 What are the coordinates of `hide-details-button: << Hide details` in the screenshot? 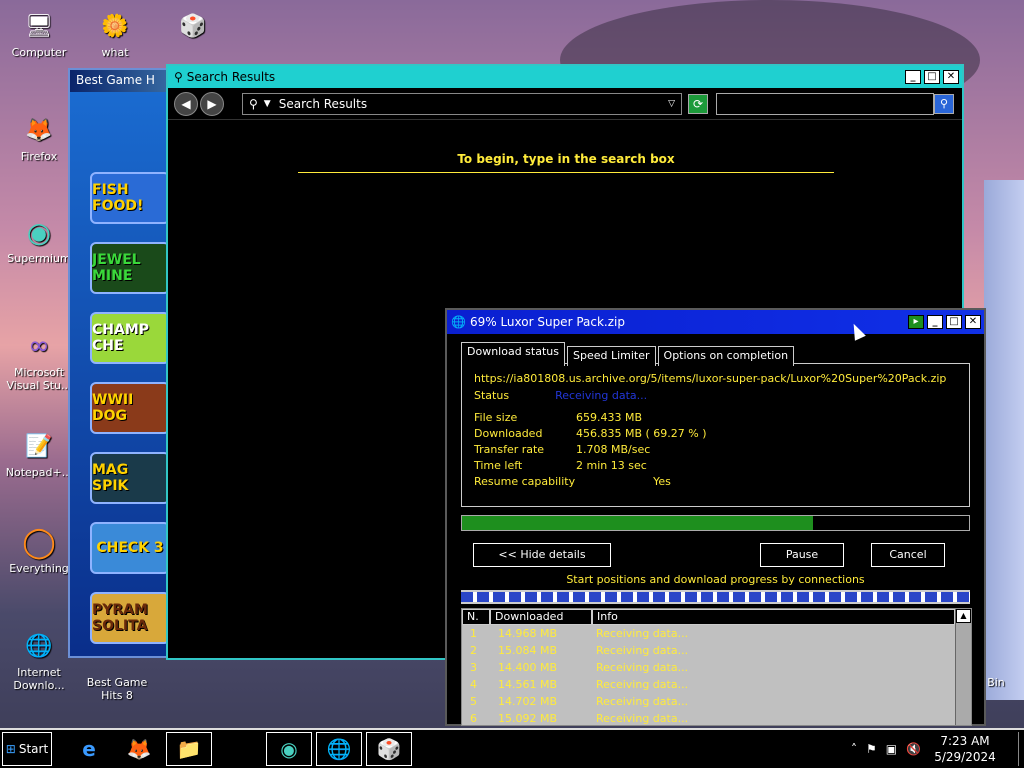 It's located at (542, 555).